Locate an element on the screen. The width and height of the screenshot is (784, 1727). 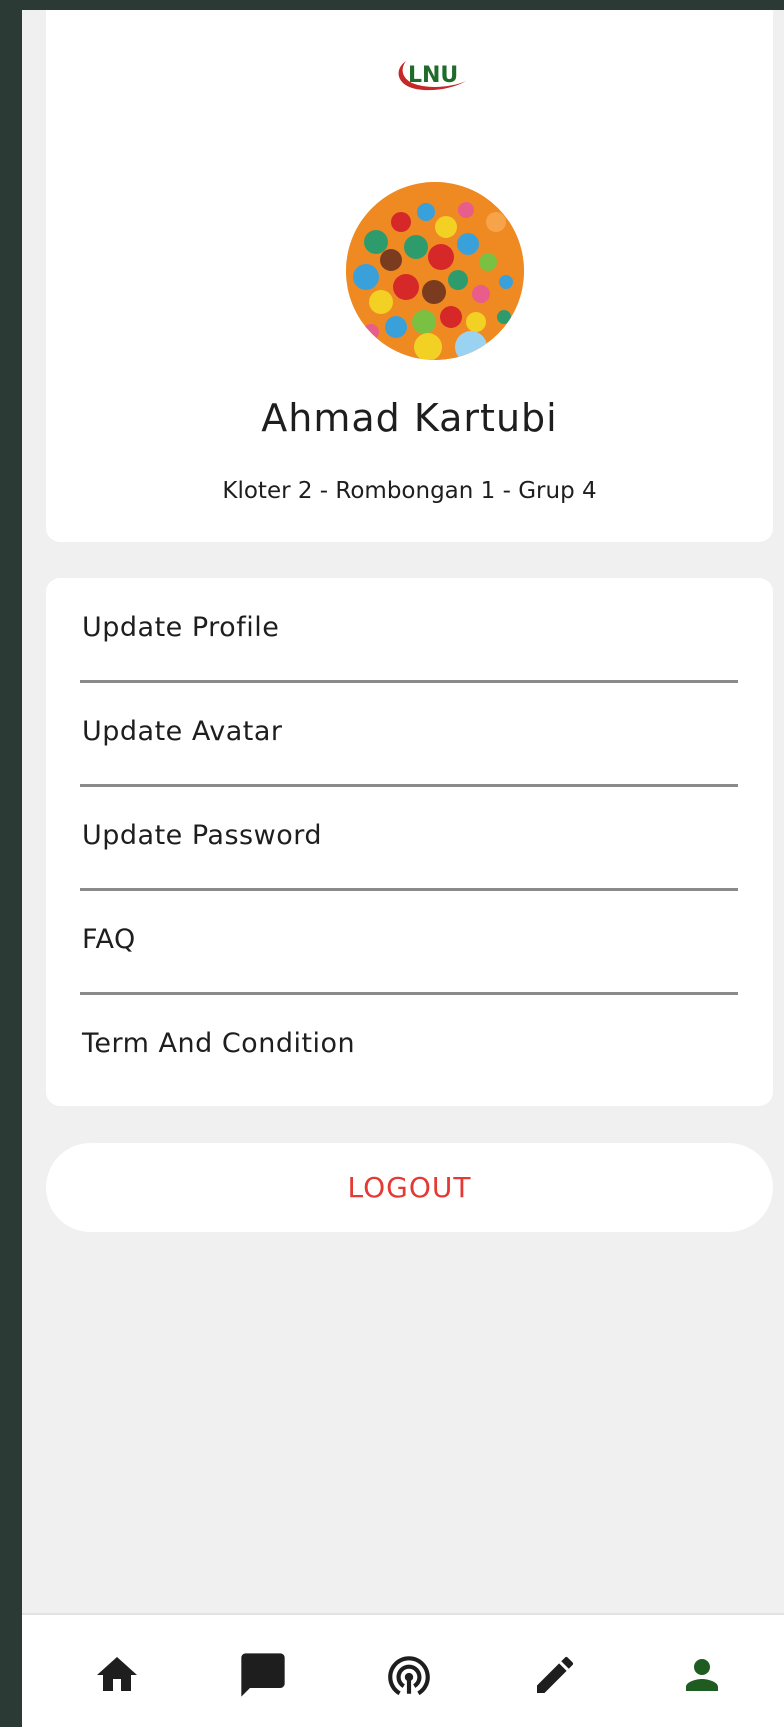
edit-icon is located at coordinates (555, 1674).